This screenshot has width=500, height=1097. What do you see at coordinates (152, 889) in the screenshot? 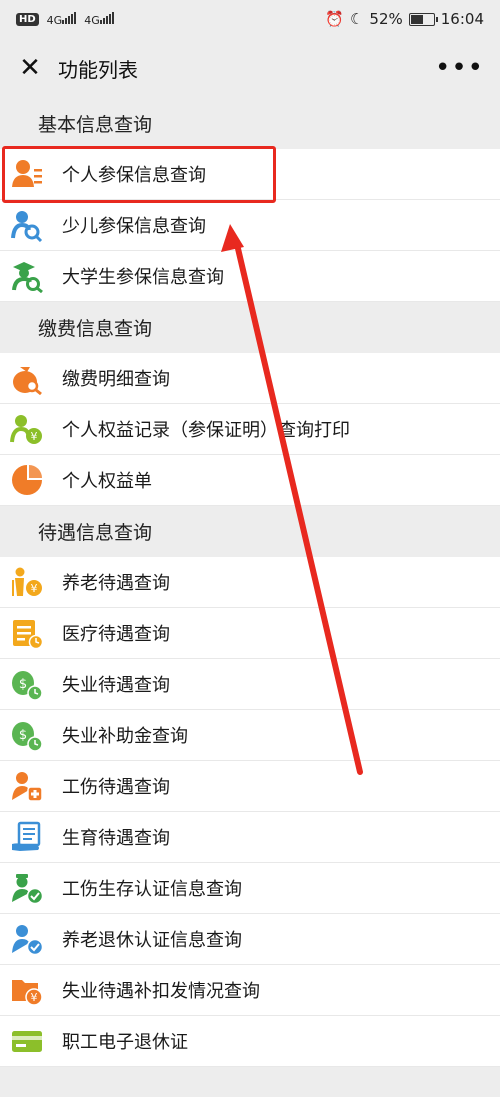
I see `item-label: 工伤生存认证信息查询` at bounding box center [152, 889].